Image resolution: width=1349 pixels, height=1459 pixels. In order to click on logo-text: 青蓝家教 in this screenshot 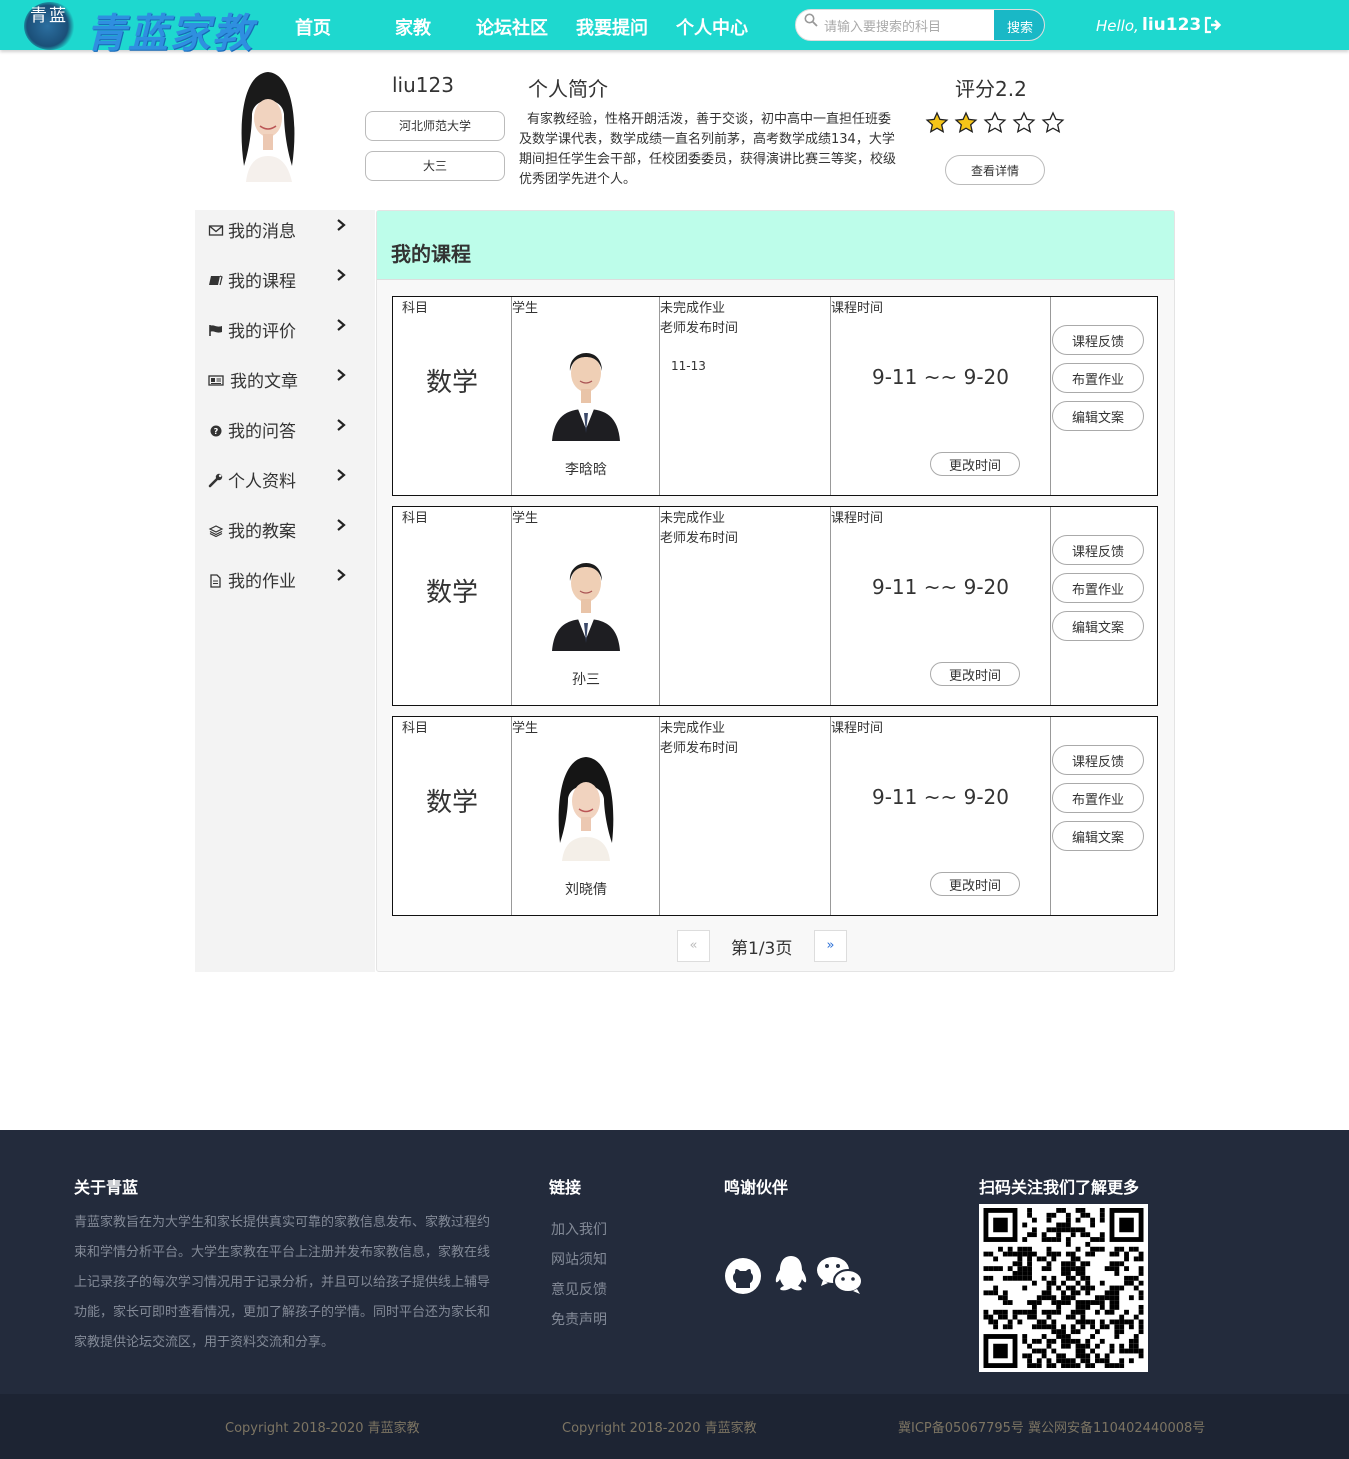, I will do `click(170, 30)`.